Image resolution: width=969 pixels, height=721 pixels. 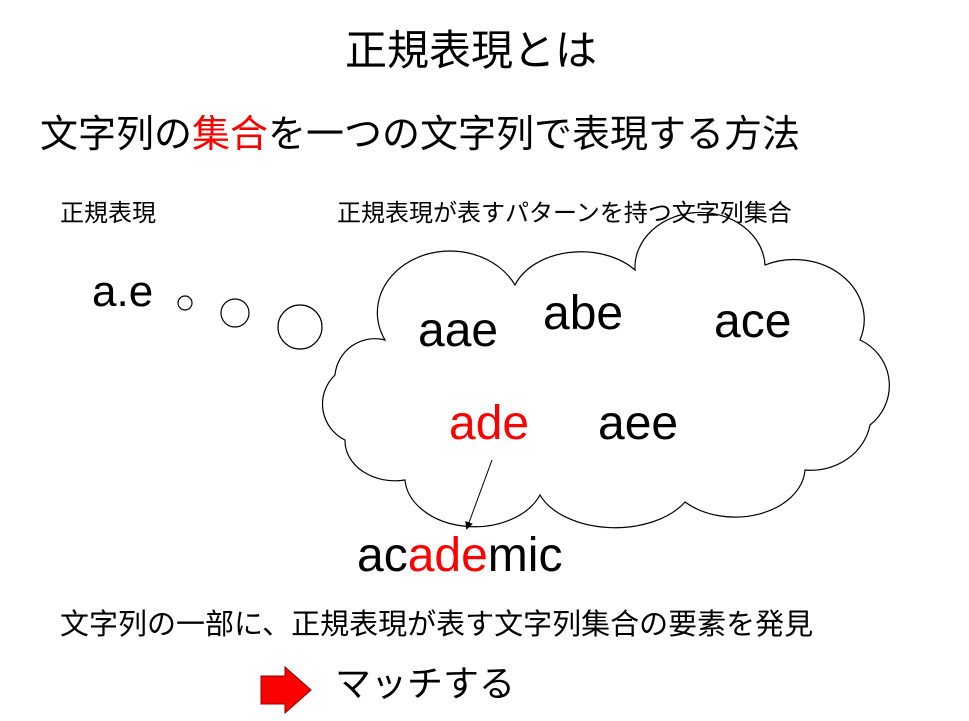 What do you see at coordinates (235, 313) in the screenshot?
I see `thought-bubble-medium` at bounding box center [235, 313].